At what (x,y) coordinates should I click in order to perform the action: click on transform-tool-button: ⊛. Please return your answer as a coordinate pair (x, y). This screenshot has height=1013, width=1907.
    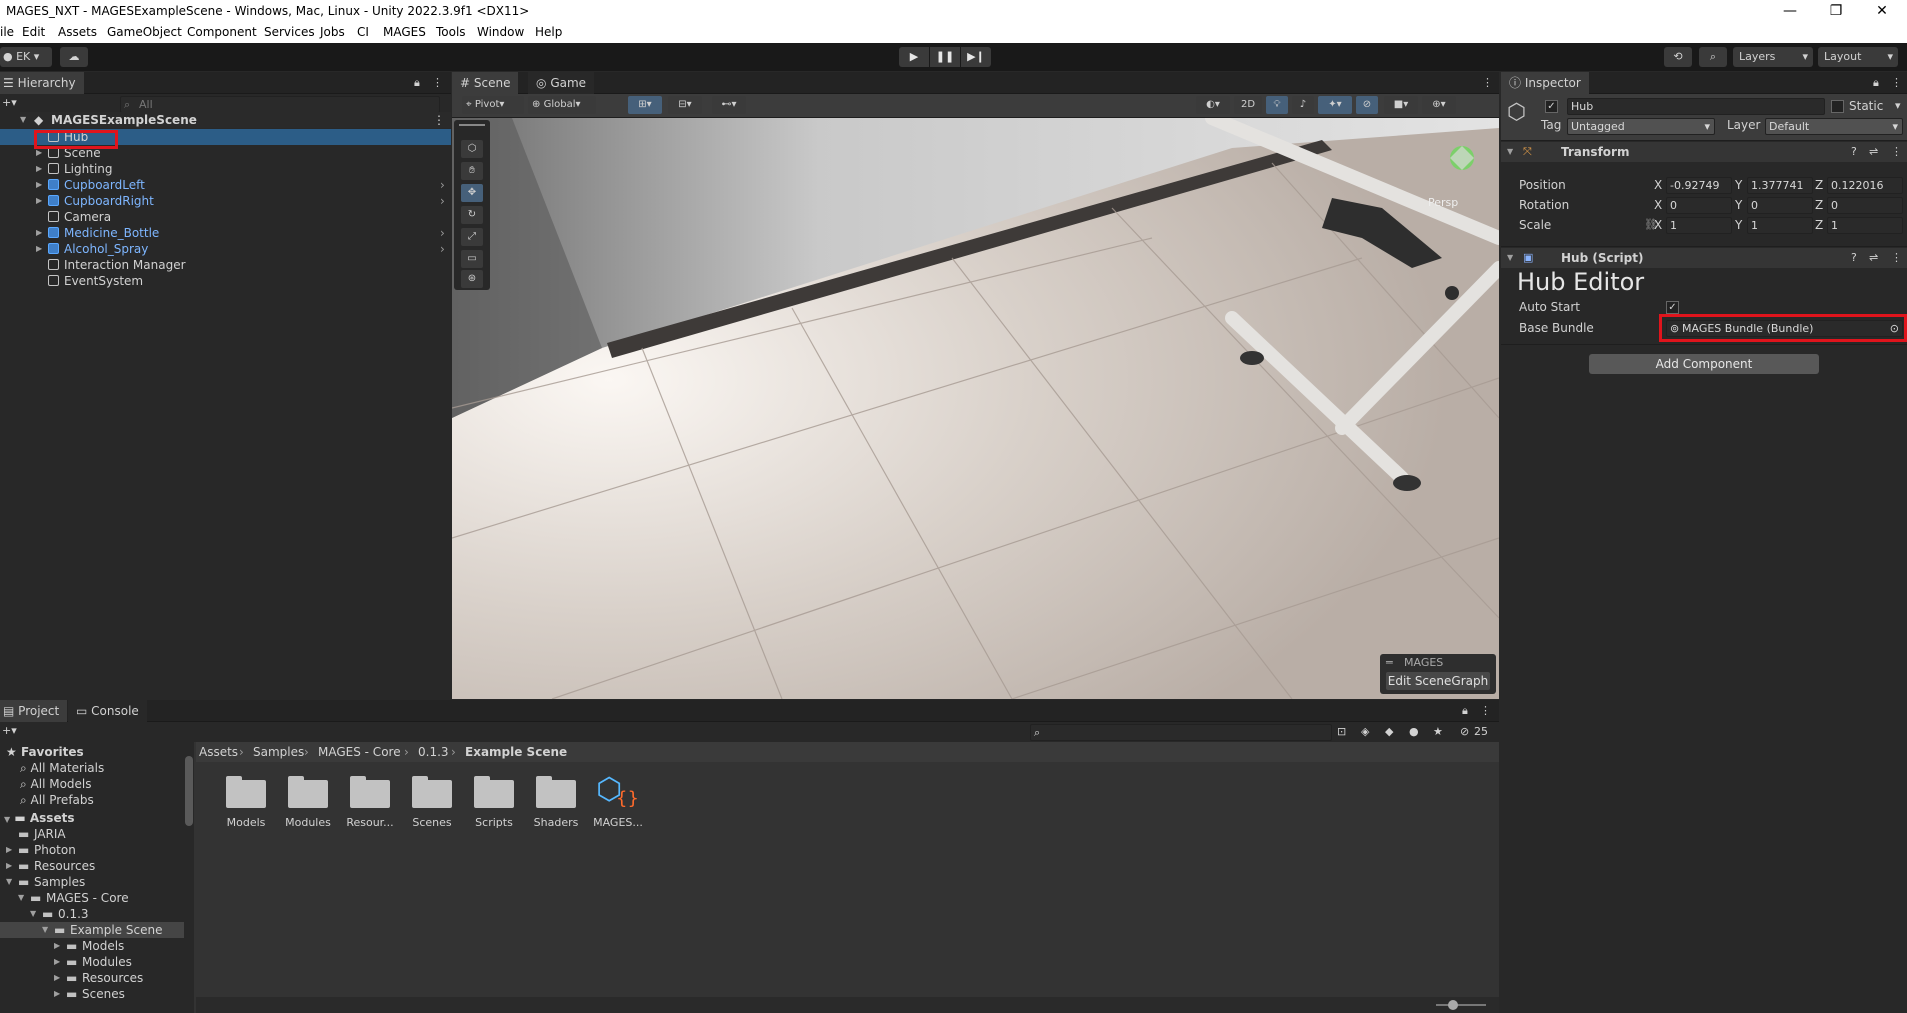
    Looking at the image, I should click on (472, 279).